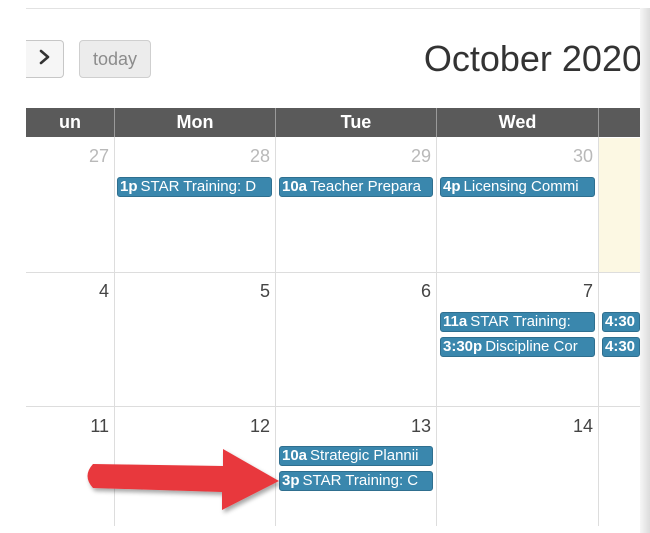 The image size is (650, 533). What do you see at coordinates (291, 480) in the screenshot?
I see `event-time: 3p` at bounding box center [291, 480].